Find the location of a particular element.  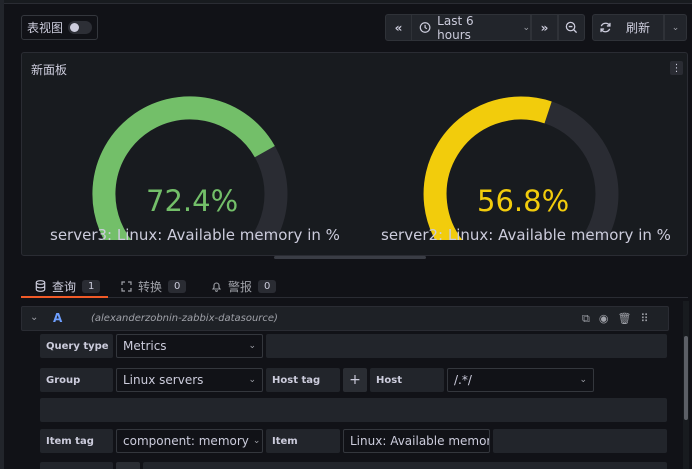

group-value: Linux servers is located at coordinates (163, 380).